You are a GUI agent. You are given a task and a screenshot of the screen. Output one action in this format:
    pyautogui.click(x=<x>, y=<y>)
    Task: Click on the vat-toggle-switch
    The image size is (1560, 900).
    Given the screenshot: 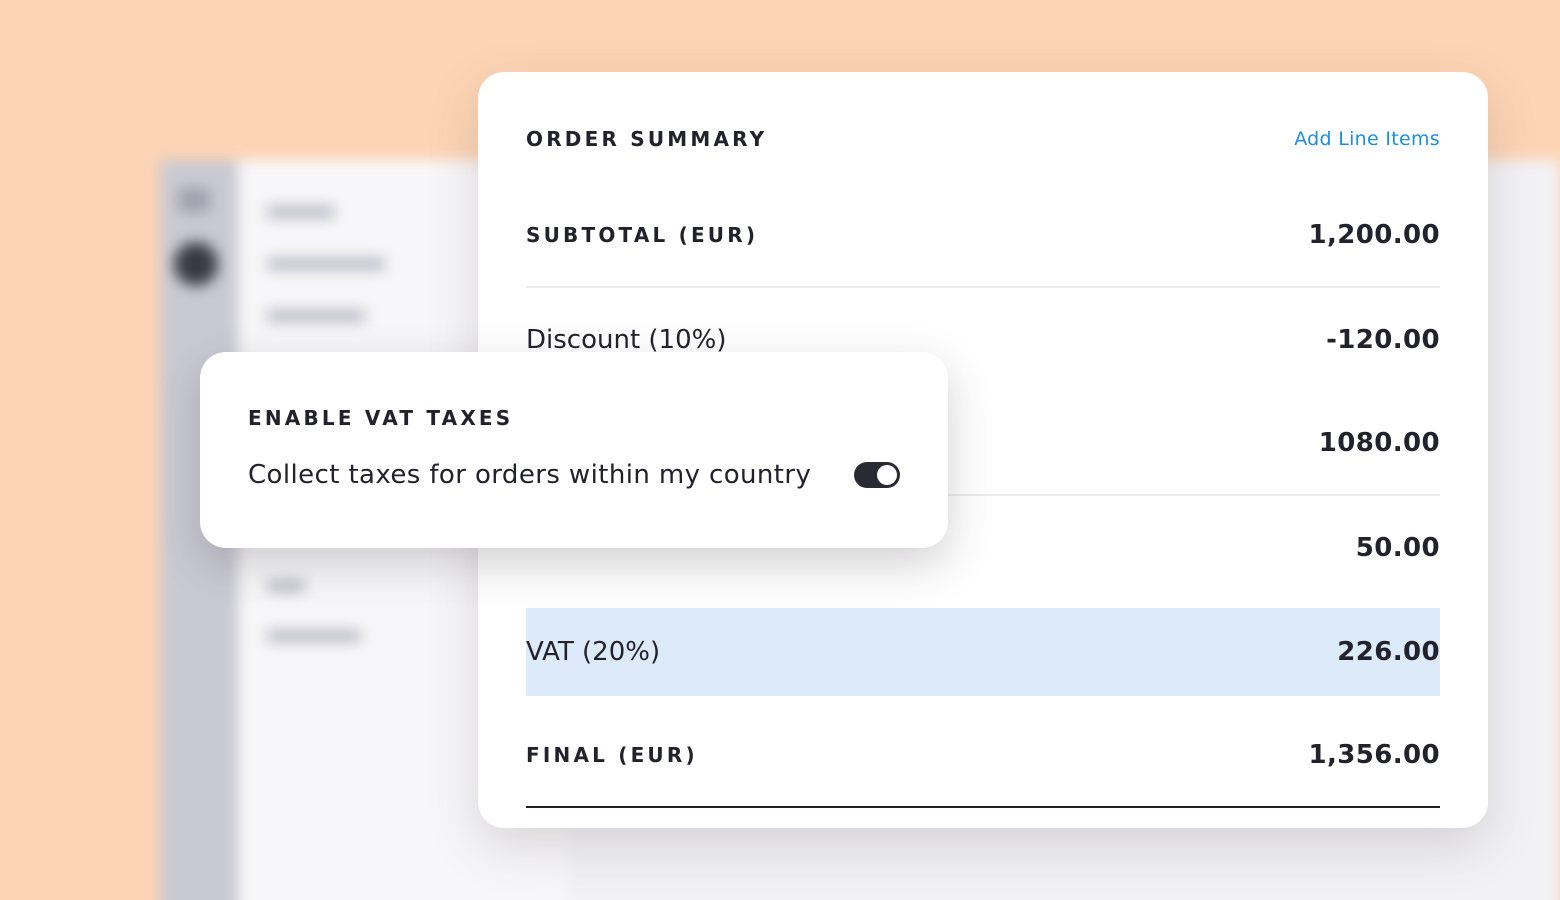 What is the action you would take?
    pyautogui.click(x=877, y=475)
    